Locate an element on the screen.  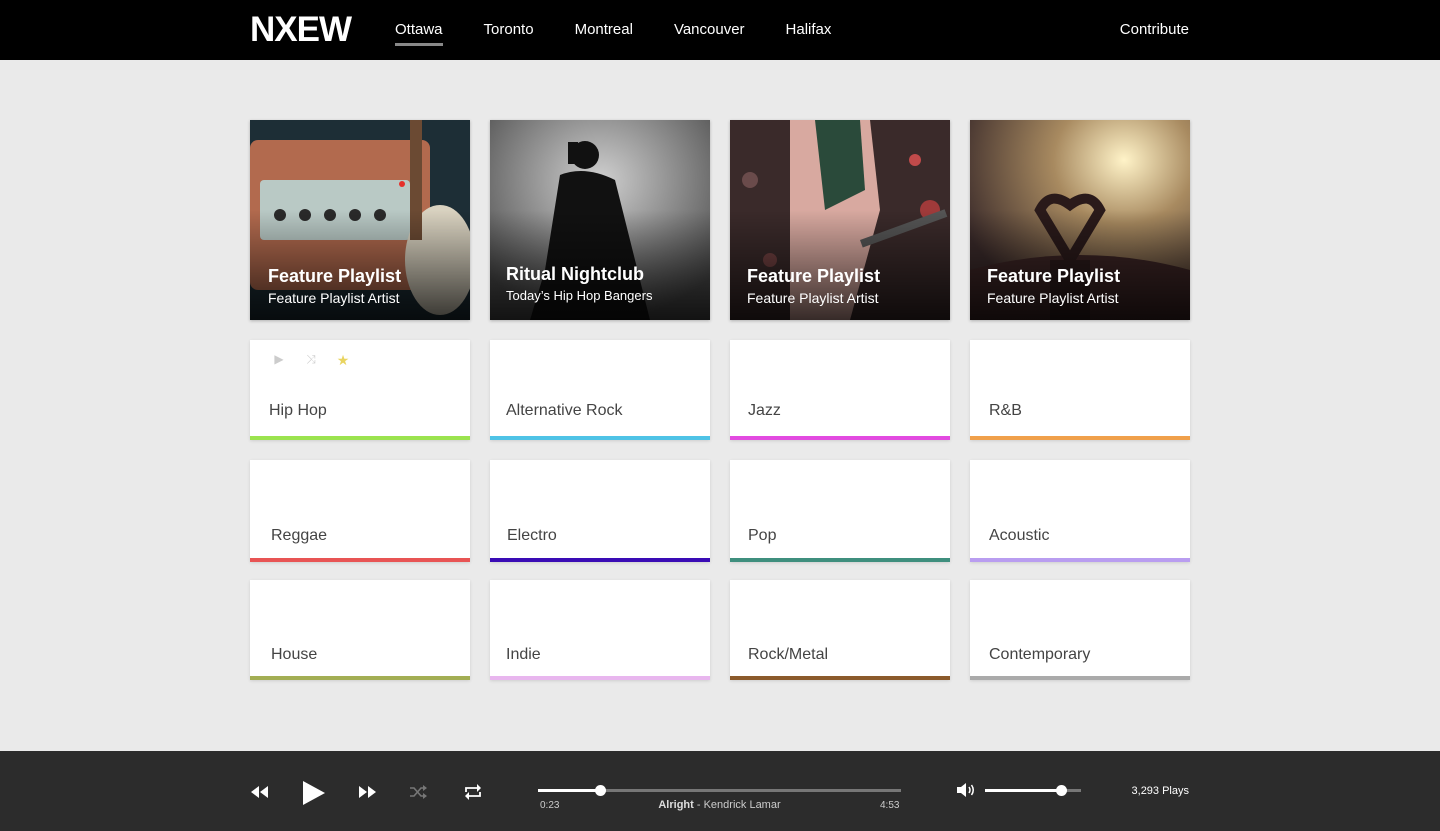
genre-controls: ▶ ⤨ ★ is located at coordinates (311, 360).